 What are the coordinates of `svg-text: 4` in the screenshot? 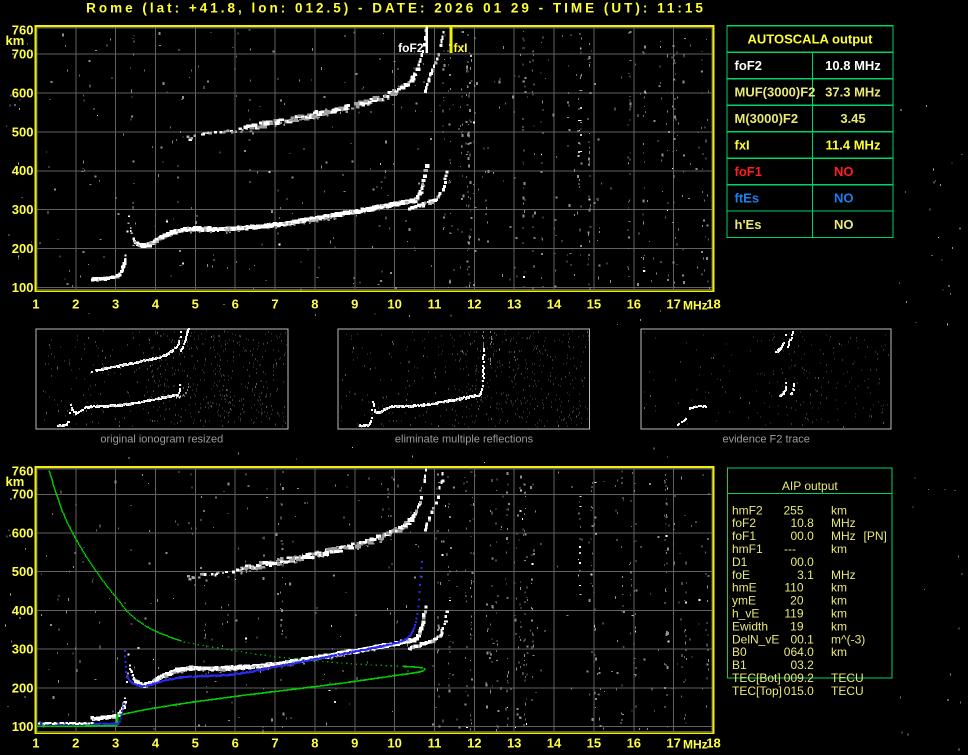 It's located at (156, 303).